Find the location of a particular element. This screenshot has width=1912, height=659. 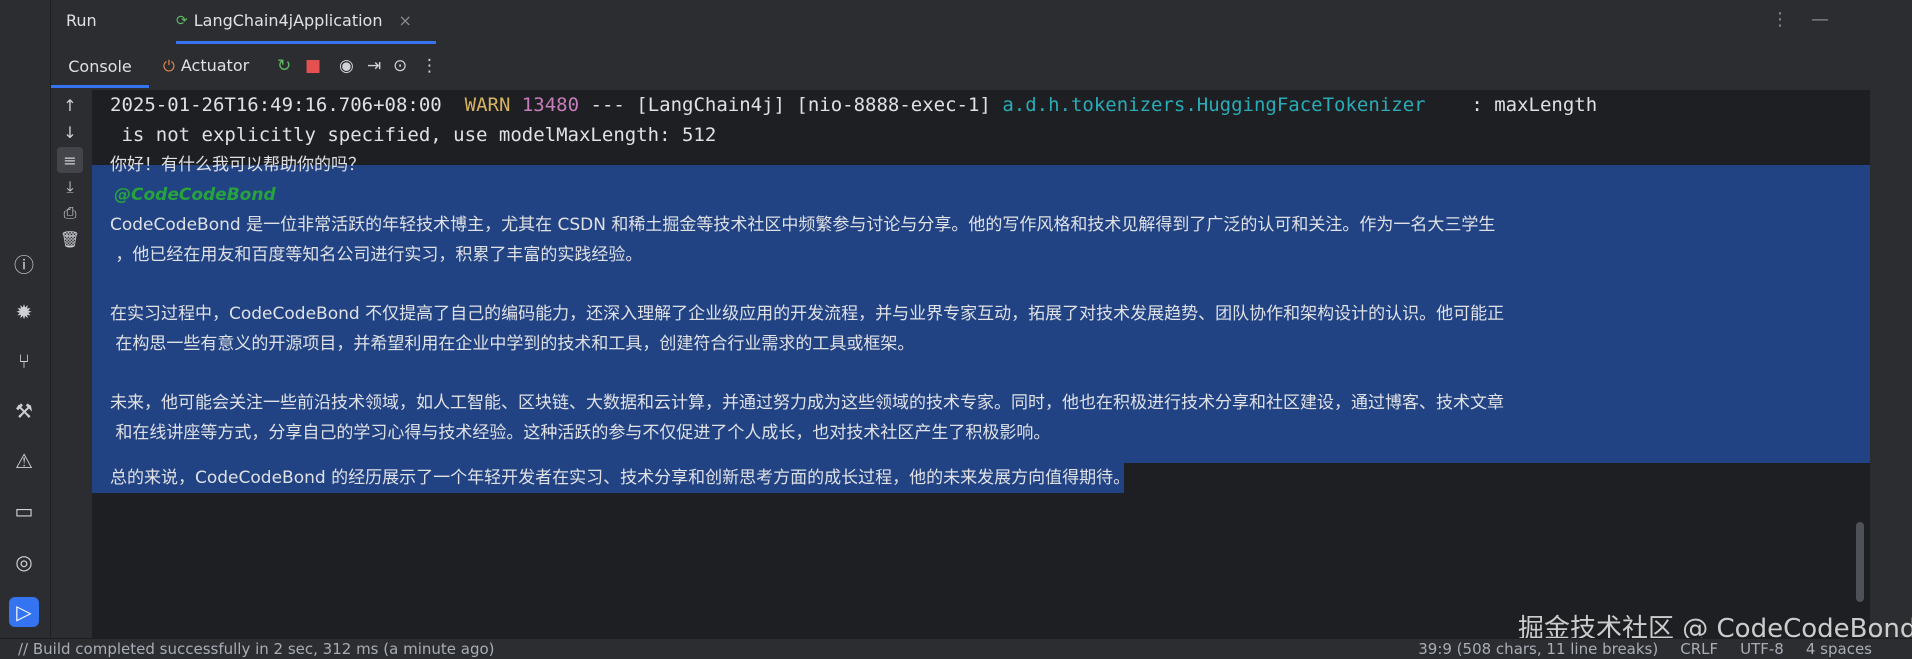

soft-wrap-icon: ≡ is located at coordinates (70, 160).